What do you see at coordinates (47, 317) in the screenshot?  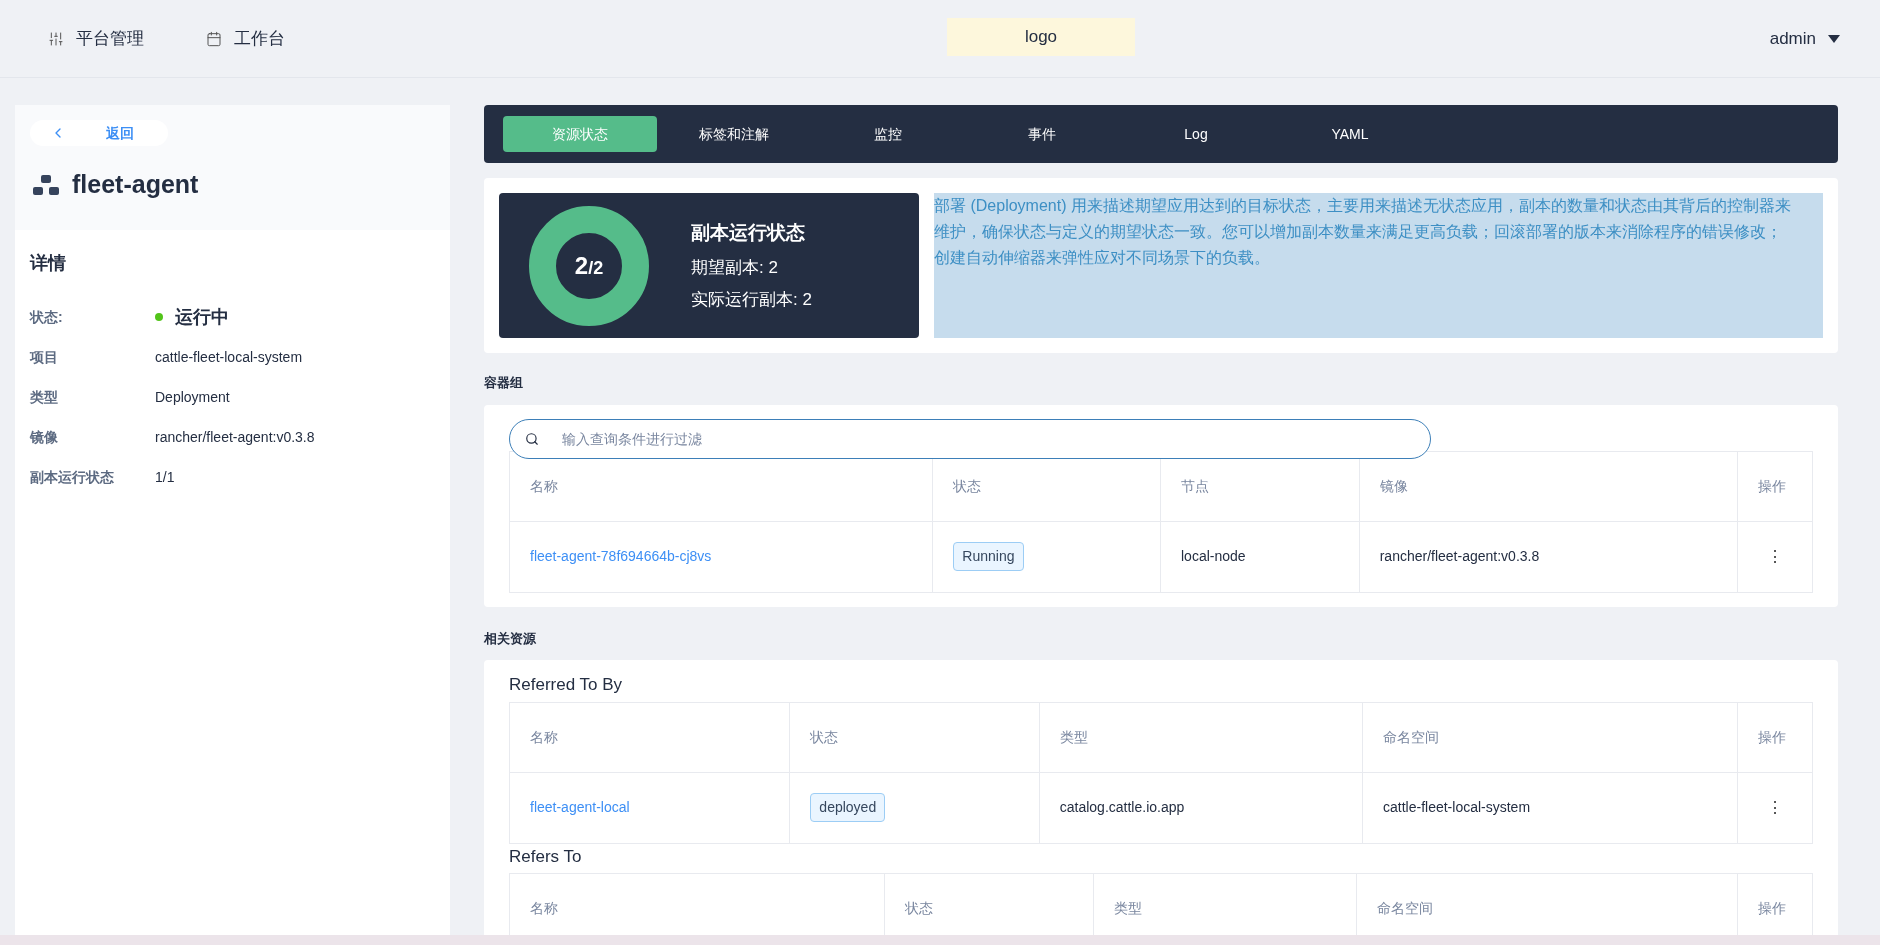 I see `field-label: 状态:` at bounding box center [47, 317].